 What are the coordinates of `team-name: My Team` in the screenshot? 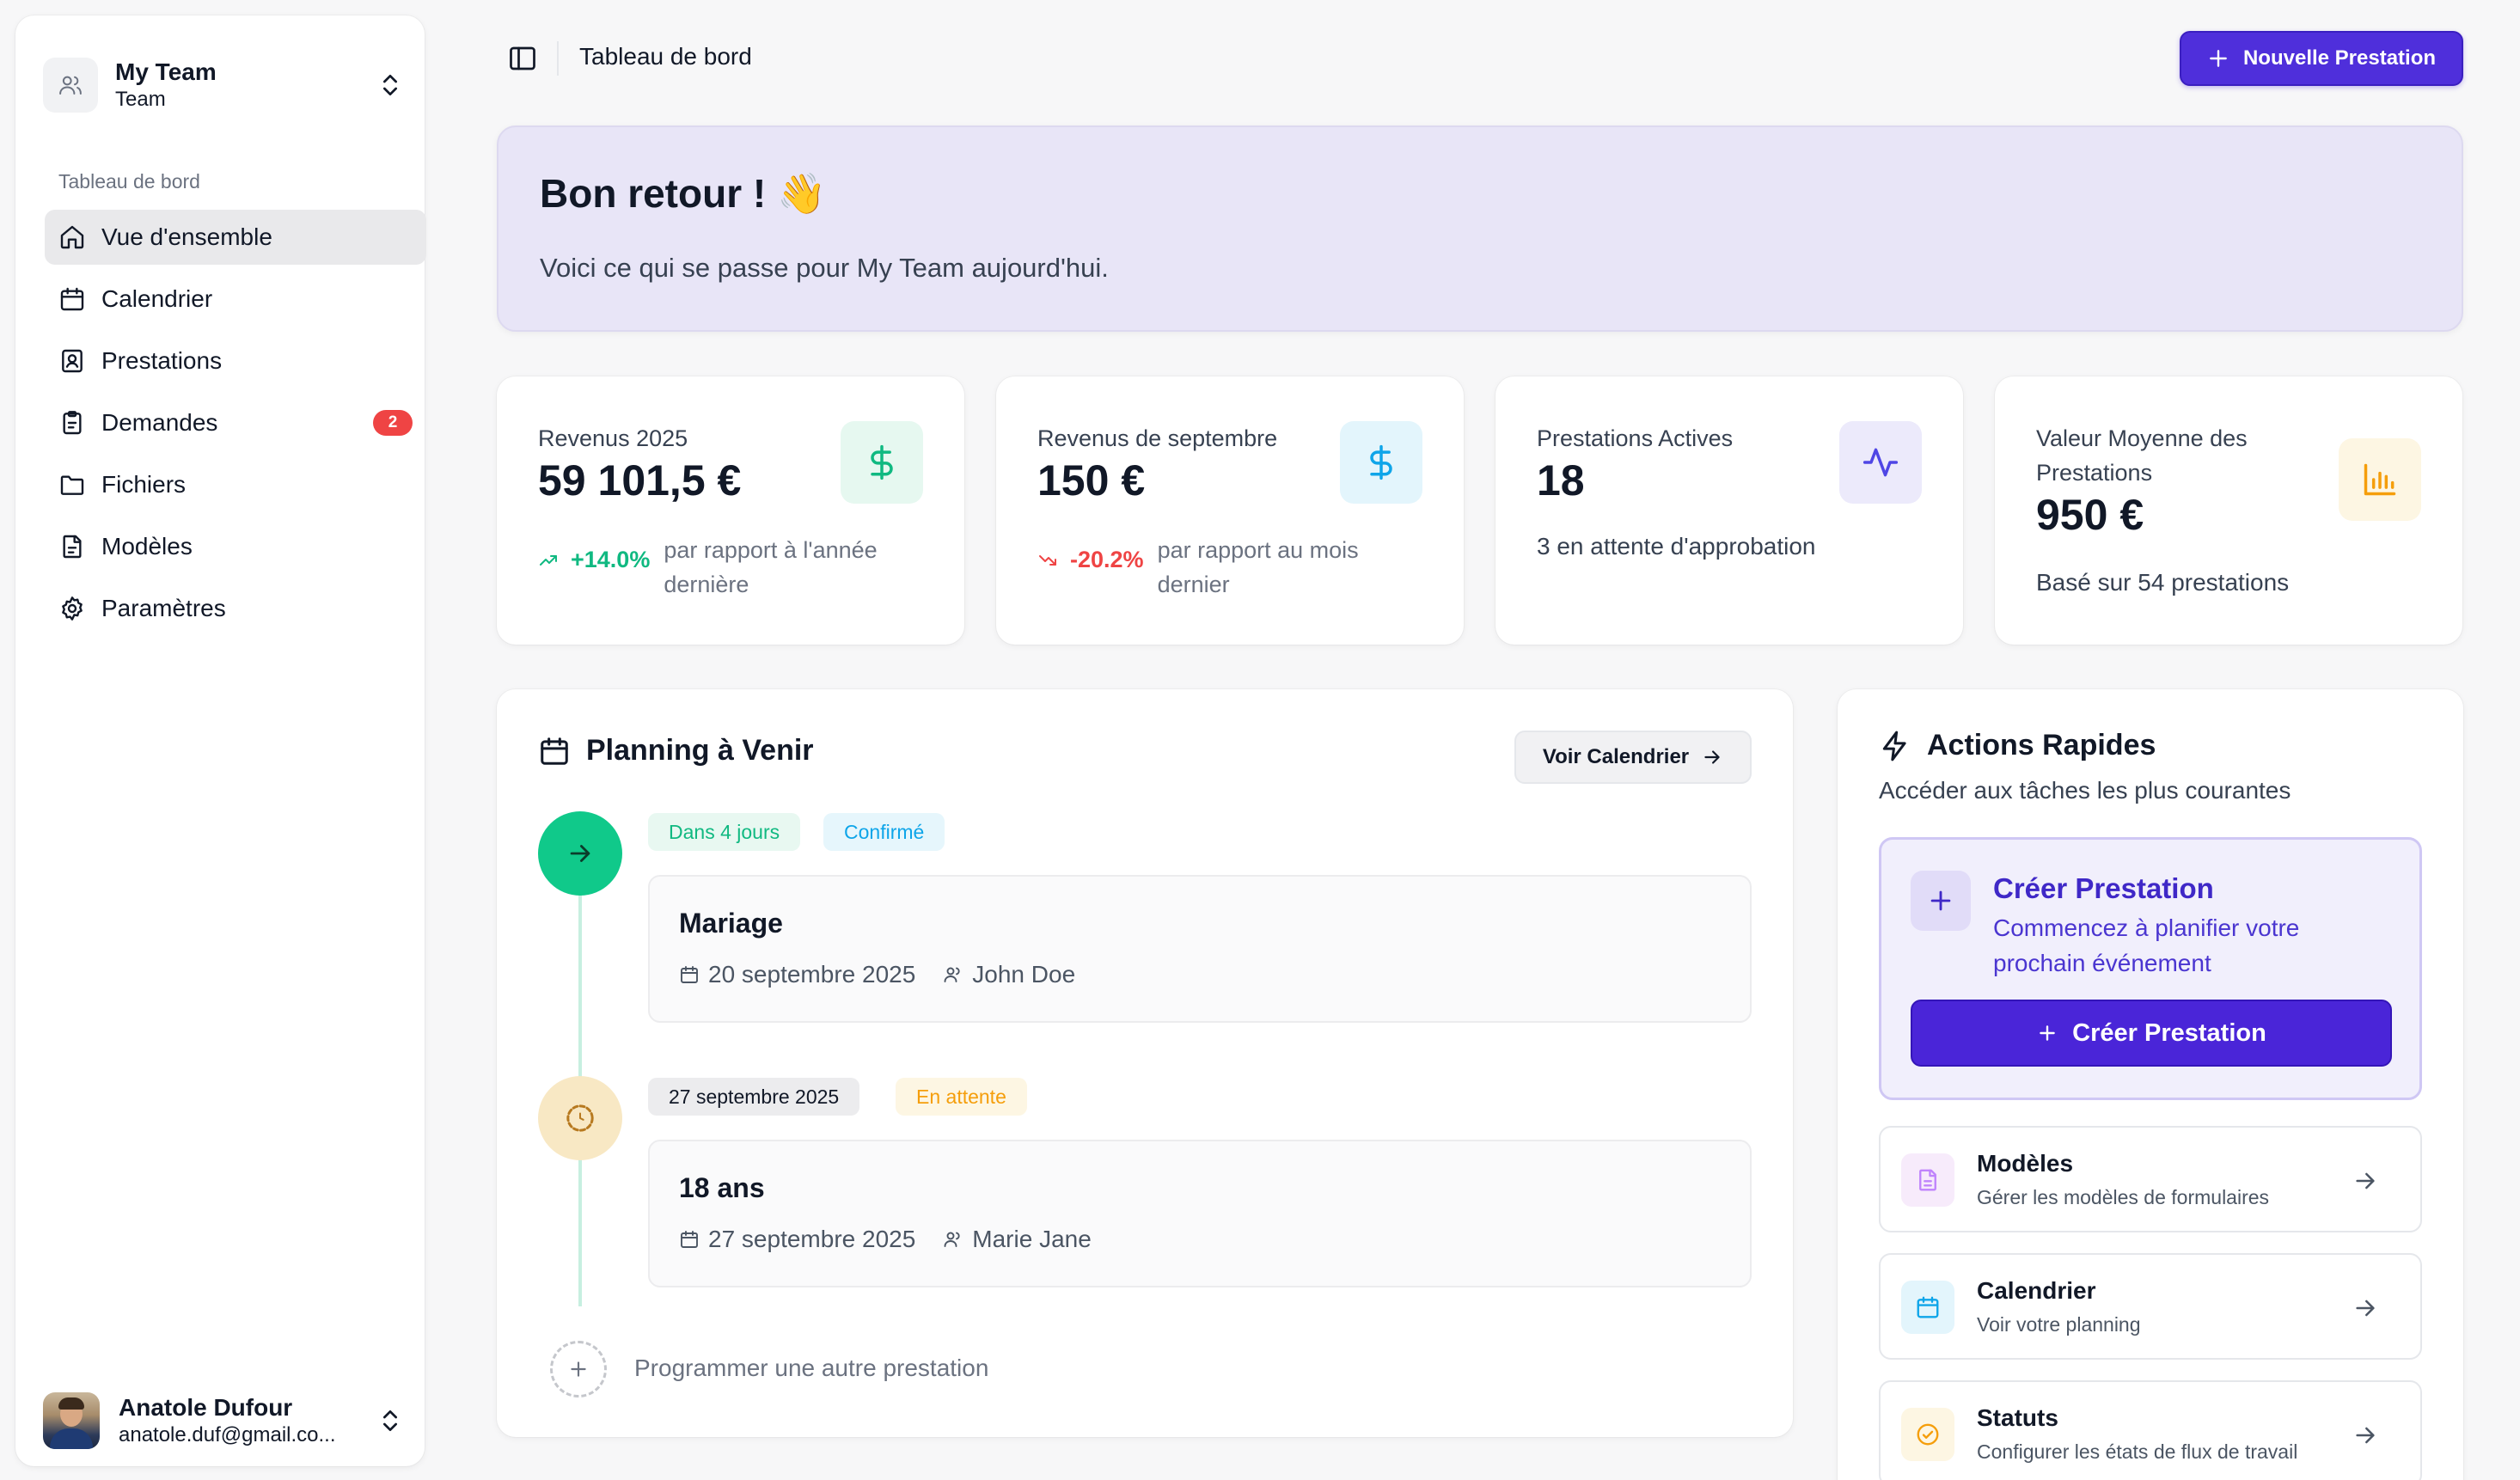 It's located at (166, 71).